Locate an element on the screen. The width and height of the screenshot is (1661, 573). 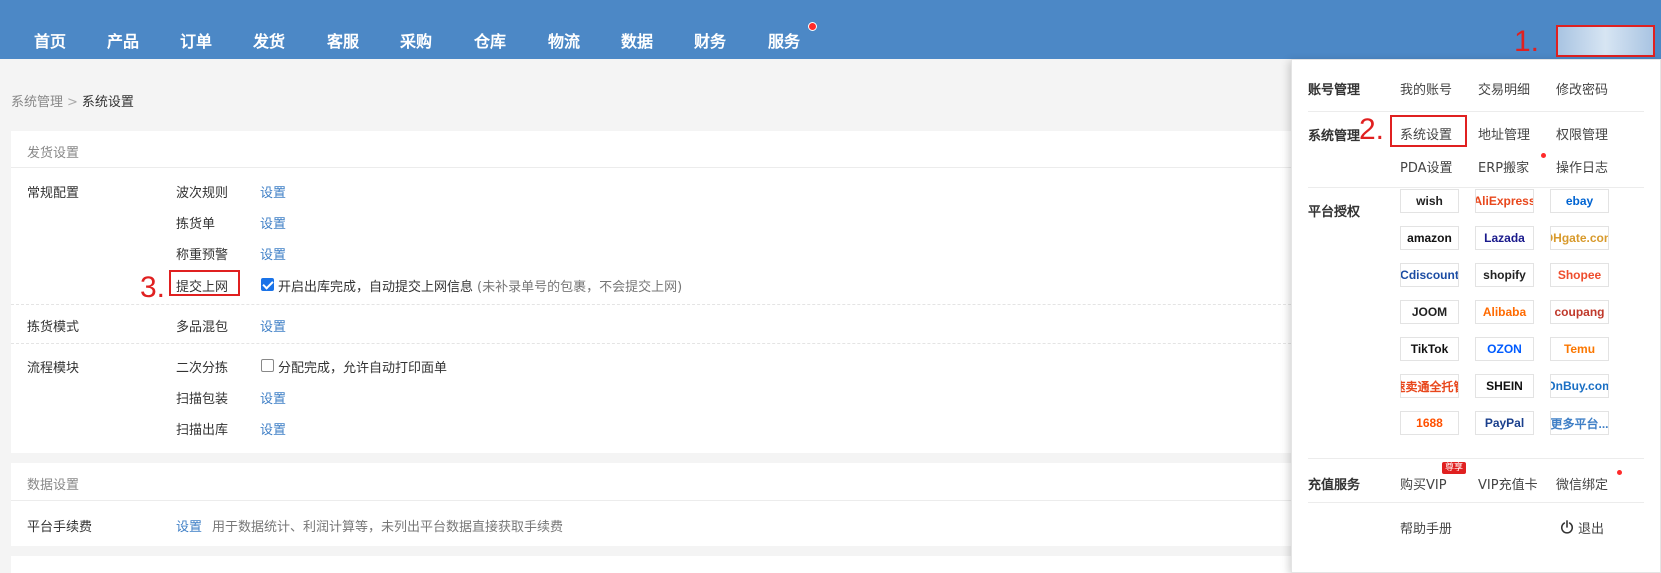
nav-logistics: 物流 is located at coordinates (564, 40).